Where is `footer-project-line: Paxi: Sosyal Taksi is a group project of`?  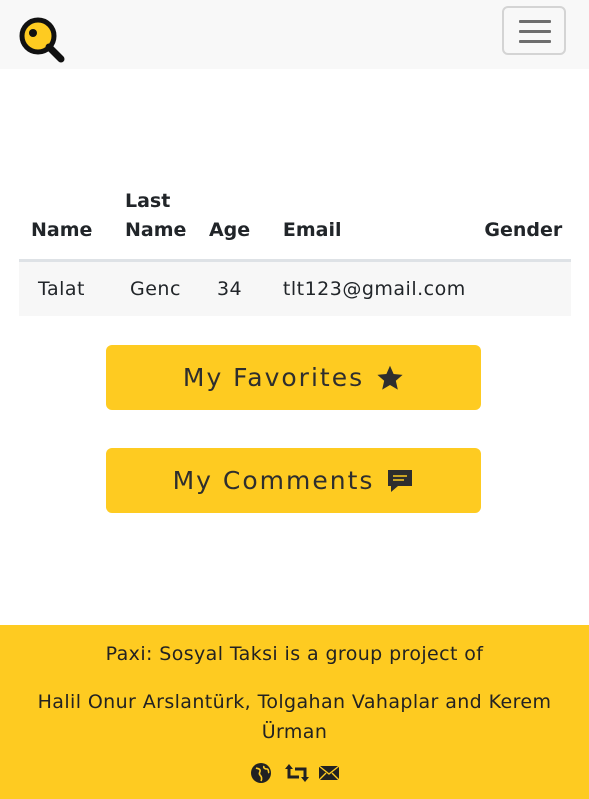 footer-project-line: Paxi: Sosyal Taksi is a group project of is located at coordinates (294, 654).